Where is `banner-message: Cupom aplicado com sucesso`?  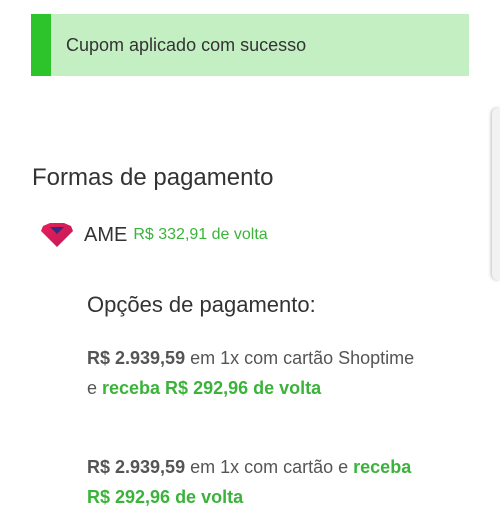
banner-message: Cupom aplicado com sucesso is located at coordinates (186, 44).